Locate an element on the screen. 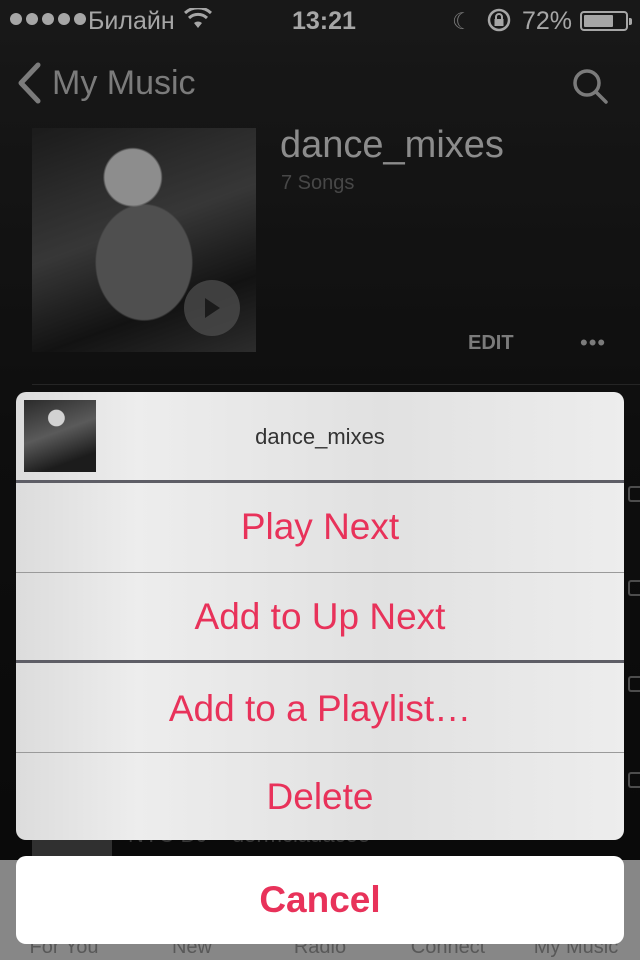  delete-button: Delete is located at coordinates (320, 796).